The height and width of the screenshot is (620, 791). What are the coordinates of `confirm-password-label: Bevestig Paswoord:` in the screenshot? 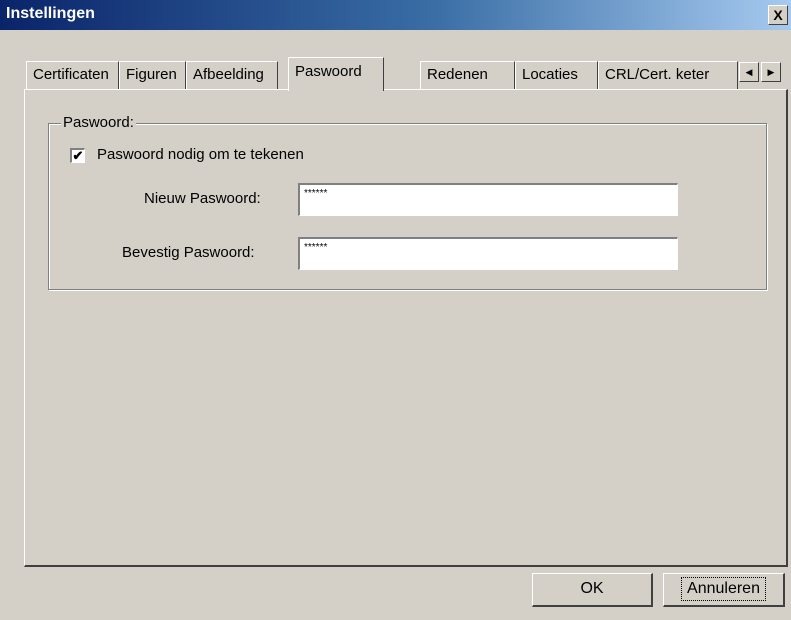 It's located at (188, 252).